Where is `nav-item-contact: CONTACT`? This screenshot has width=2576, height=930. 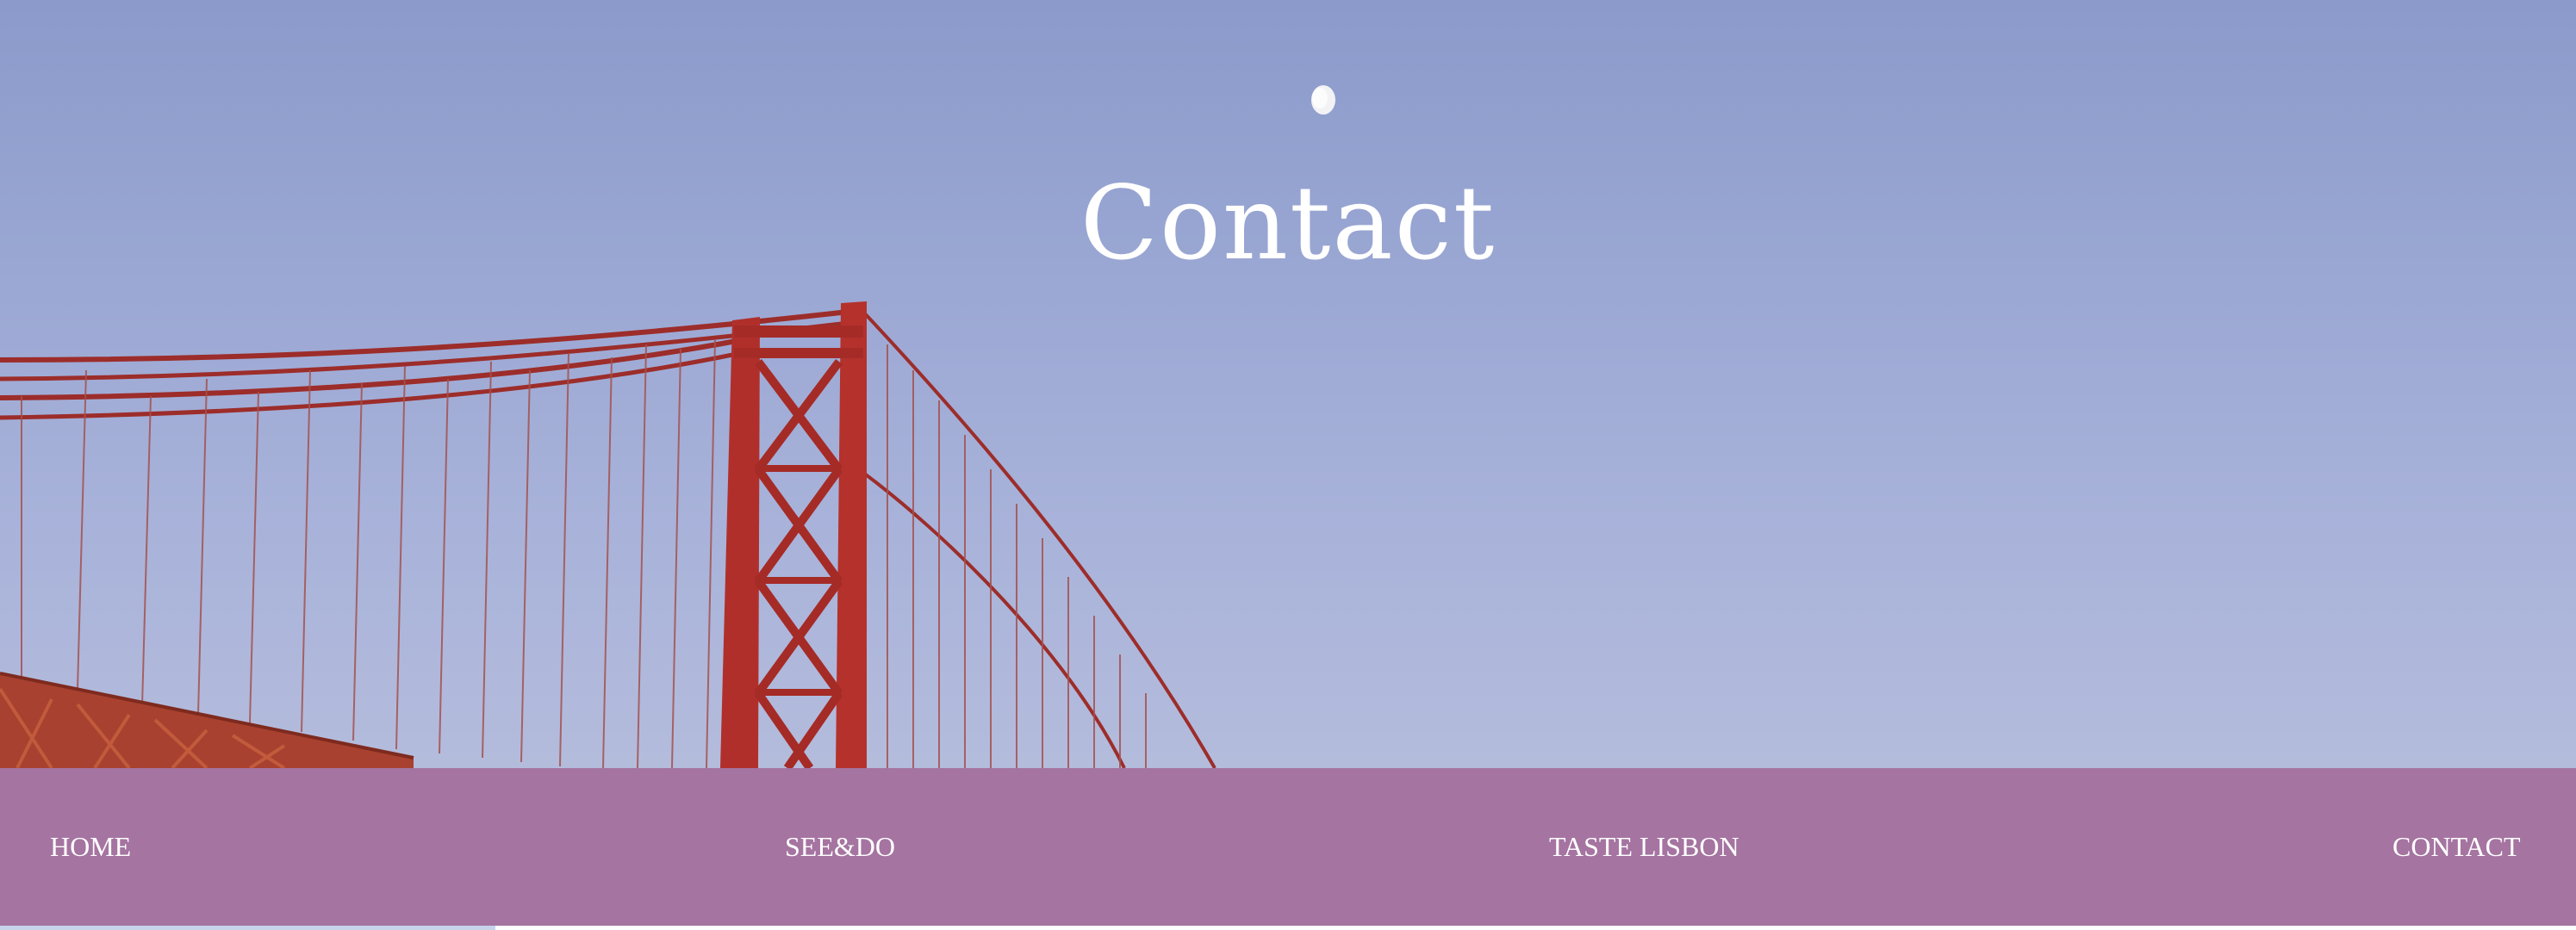
nav-item-contact: CONTACT is located at coordinates (2457, 847).